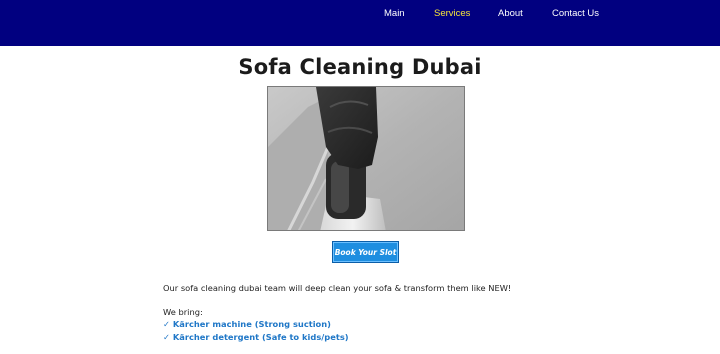 The height and width of the screenshot is (354, 720). I want to click on feature-item-karcher-detergent: ✓ Kärcher detergent (Safe to kids/pets), so click(256, 336).